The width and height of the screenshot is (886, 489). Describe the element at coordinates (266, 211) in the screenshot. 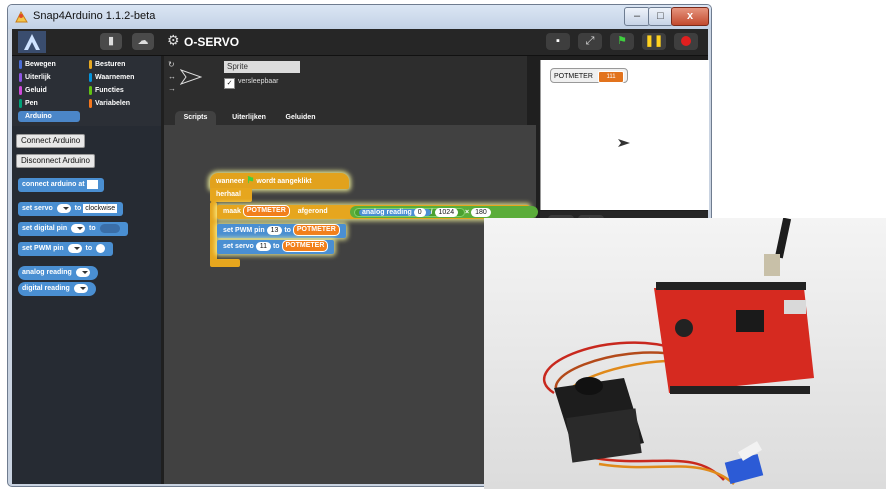

I see `variable-dropdown: POTMETER` at that location.